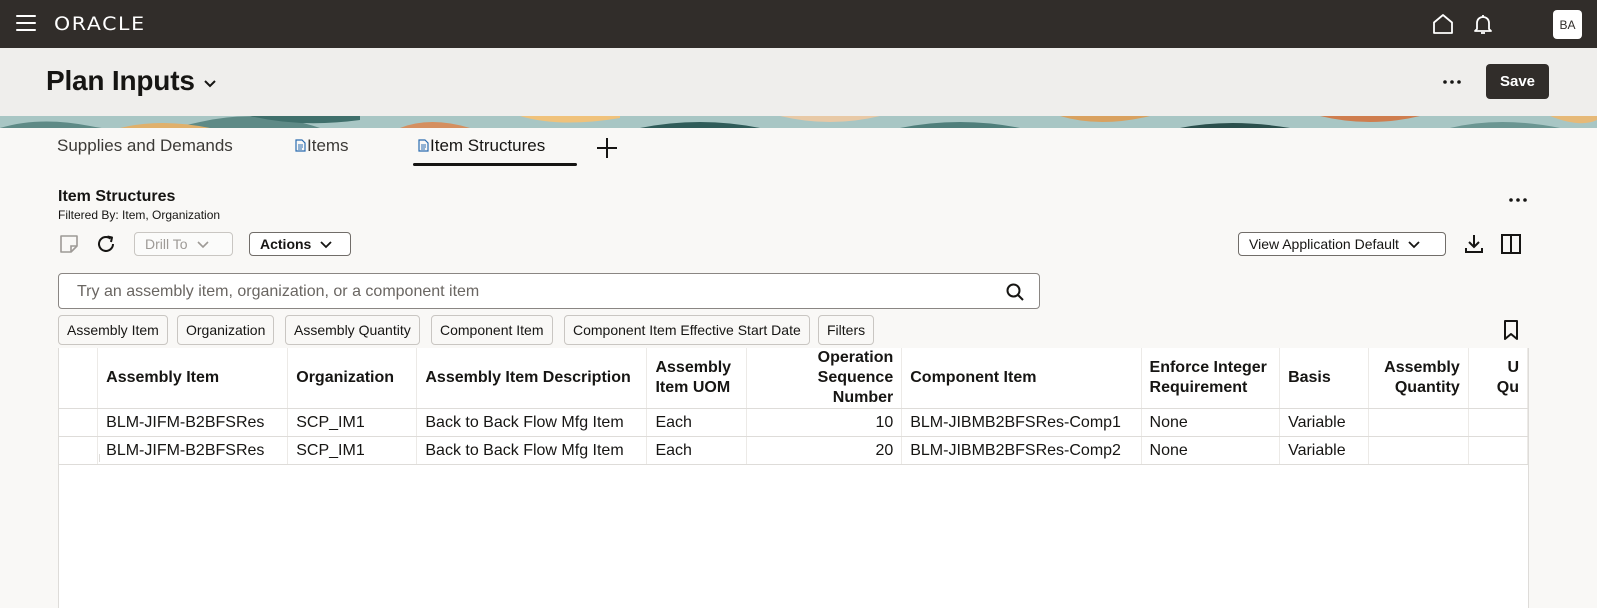 Image resolution: width=1597 pixels, height=608 pixels. I want to click on chip-assembly-quantity: Assembly Quantity, so click(352, 330).